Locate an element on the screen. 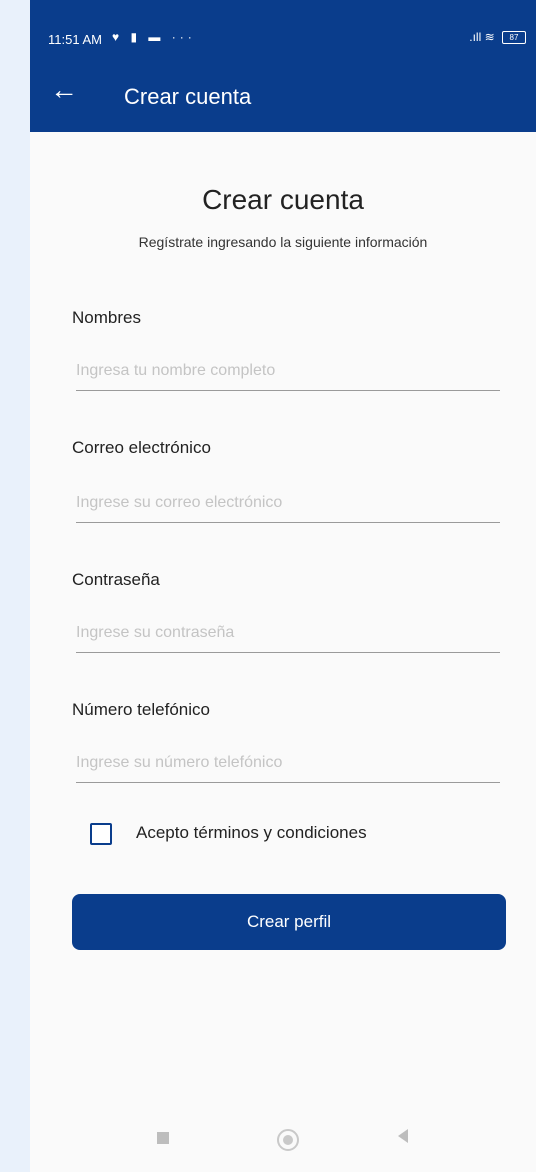  battery-icon: 87 is located at coordinates (514, 38).